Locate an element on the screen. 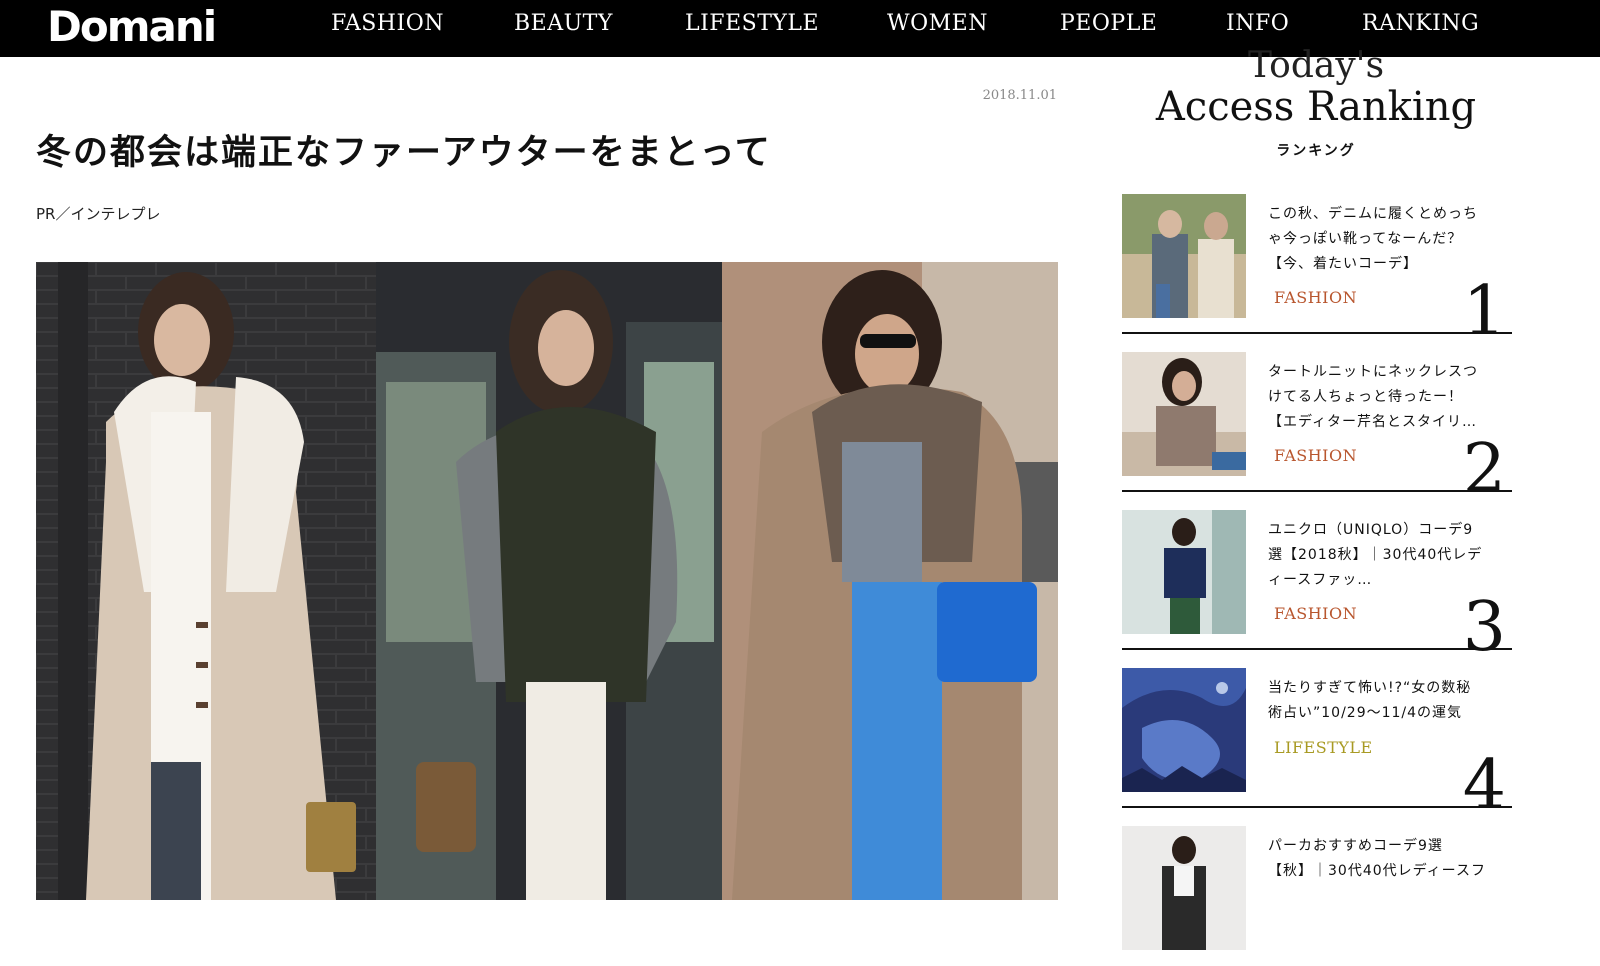 The width and height of the screenshot is (1600, 966). ranking-heading-access: Access Ranking is located at coordinates (1316, 107).